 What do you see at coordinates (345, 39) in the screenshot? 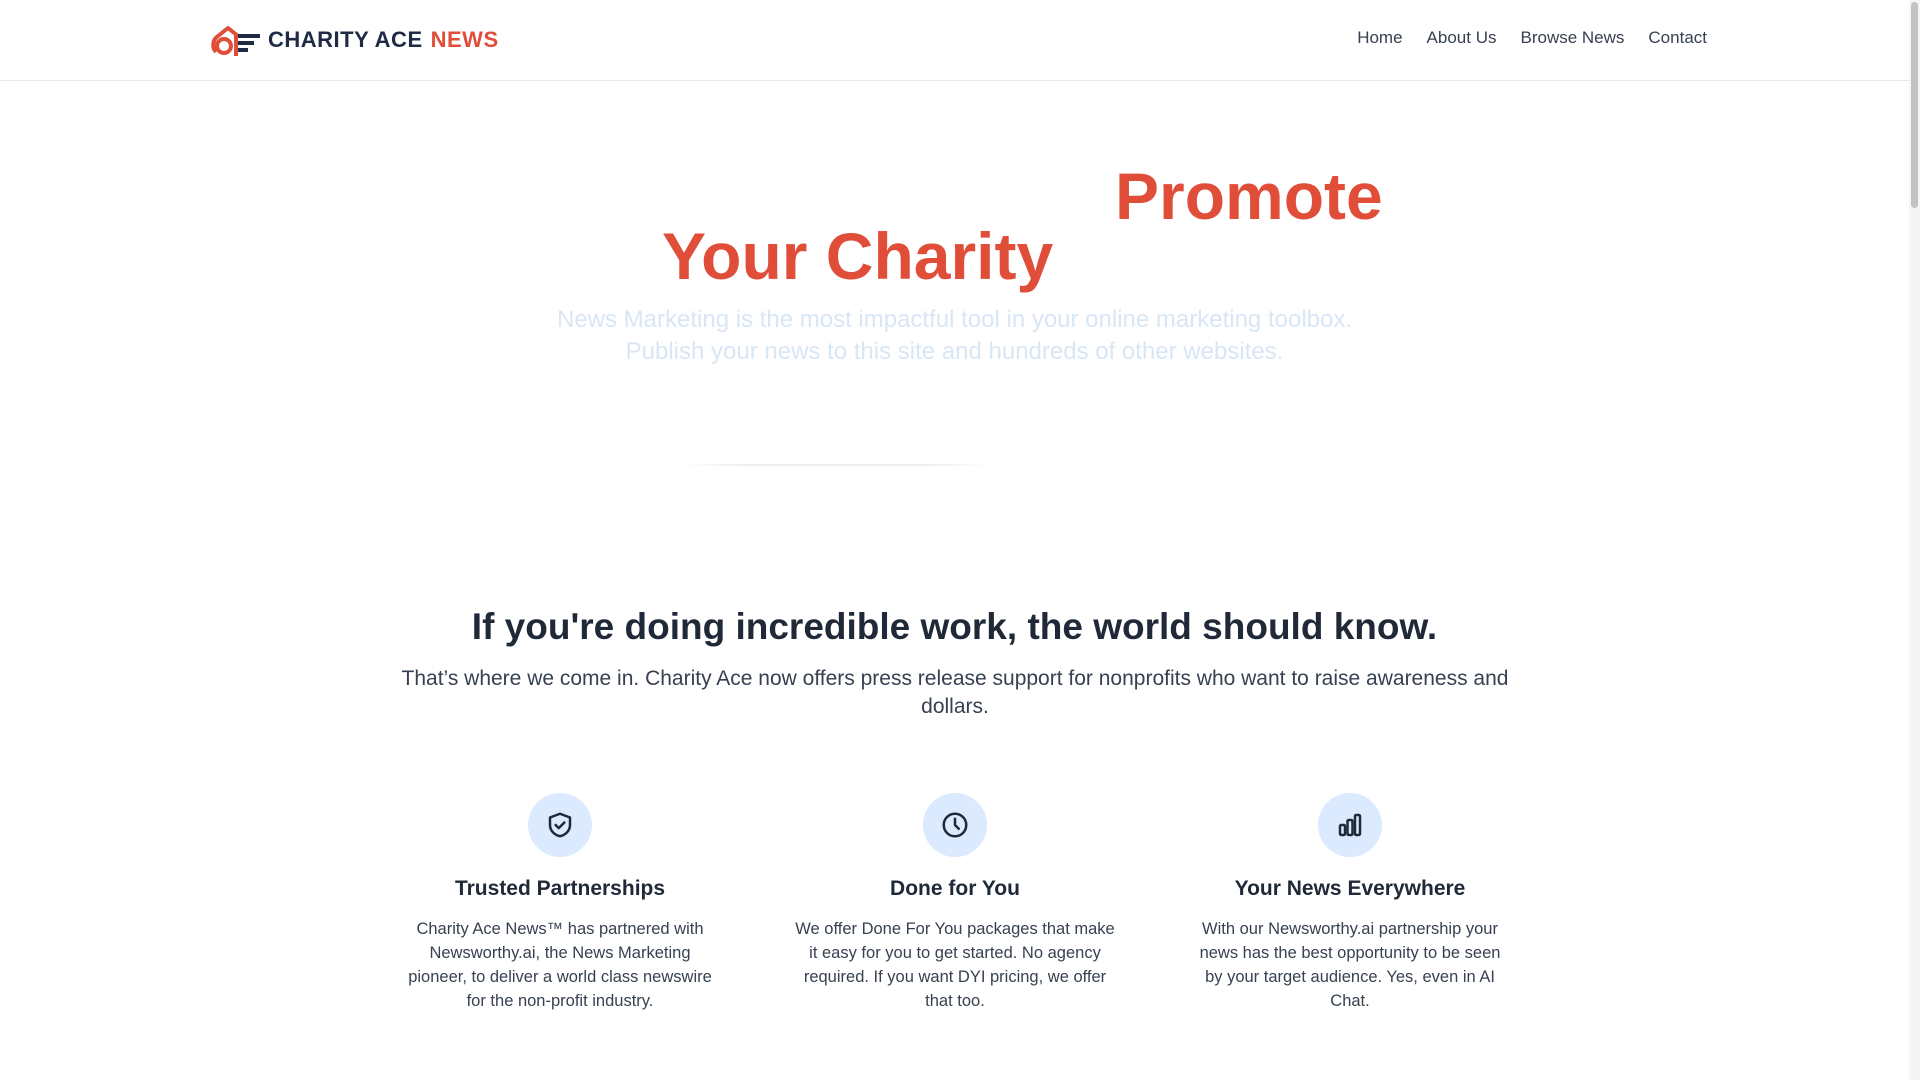
I see `logo-brand-name: CHARITY ACE` at bounding box center [345, 39].